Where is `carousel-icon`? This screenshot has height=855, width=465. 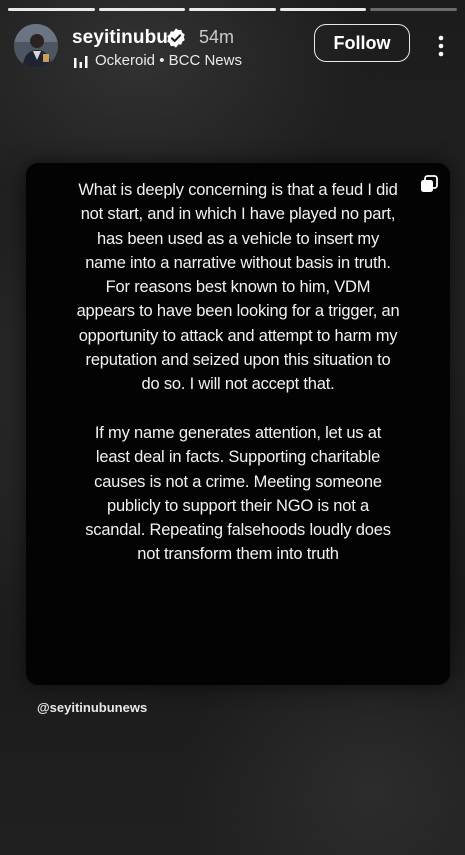
carousel-icon is located at coordinates (429, 183).